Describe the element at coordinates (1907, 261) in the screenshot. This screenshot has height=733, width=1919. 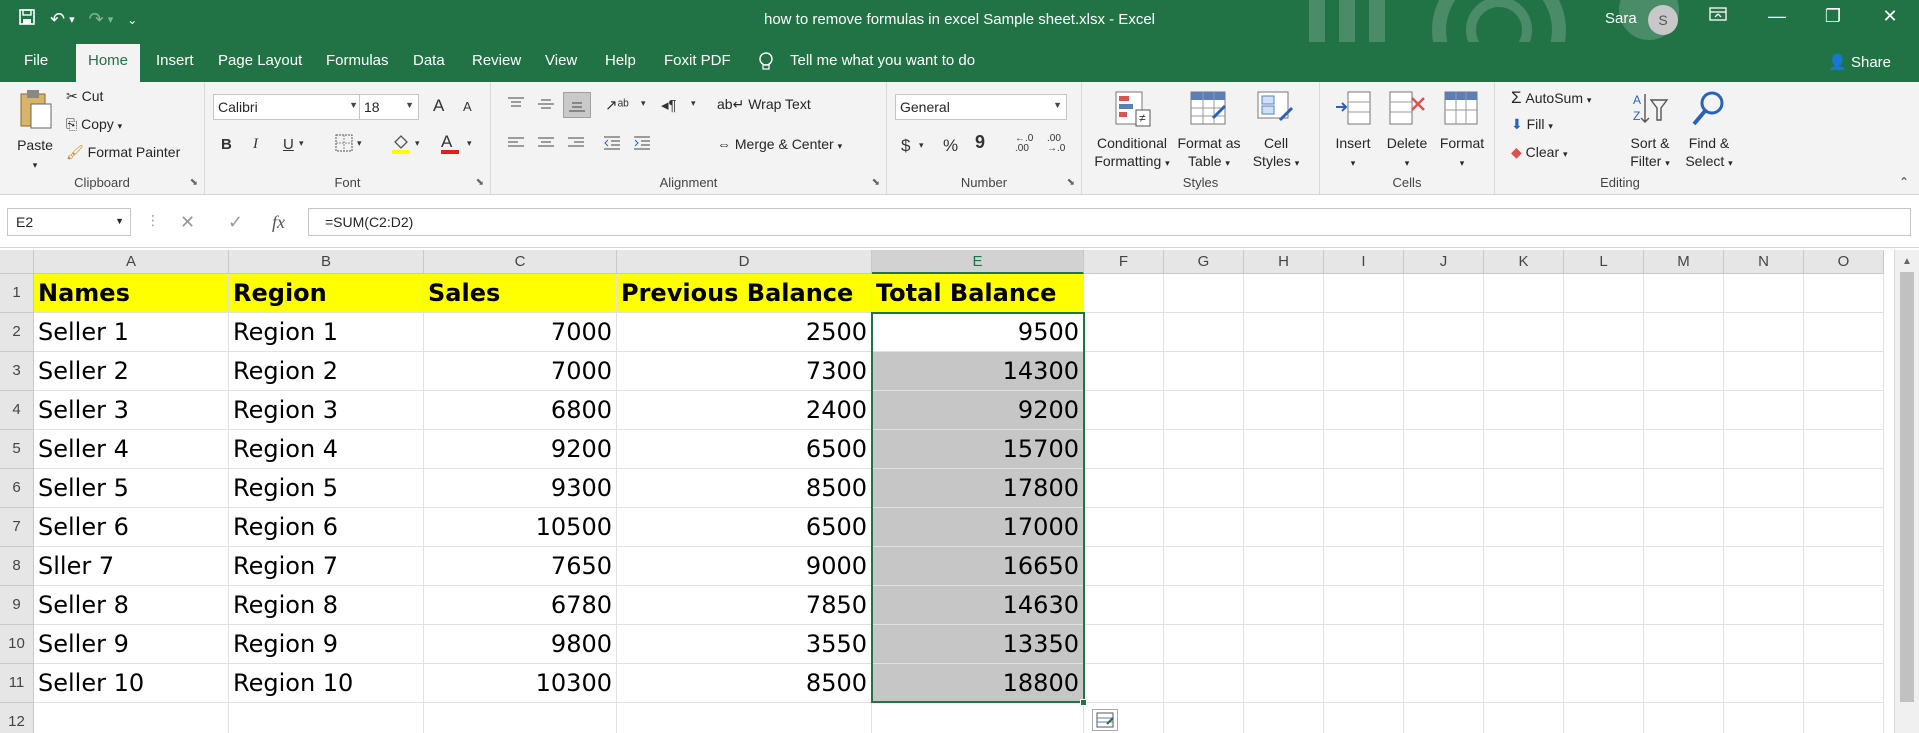
I see `scroll-up-icon: ▲` at that location.